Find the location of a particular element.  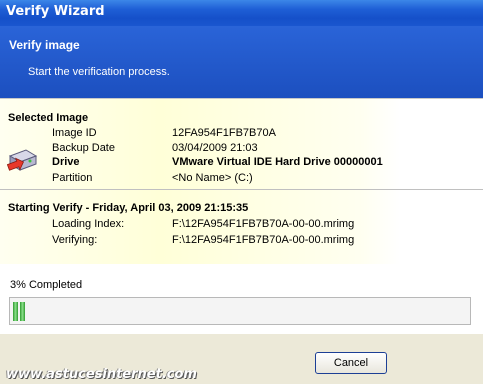

loading-index-label: Loading Index: is located at coordinates (88, 224).